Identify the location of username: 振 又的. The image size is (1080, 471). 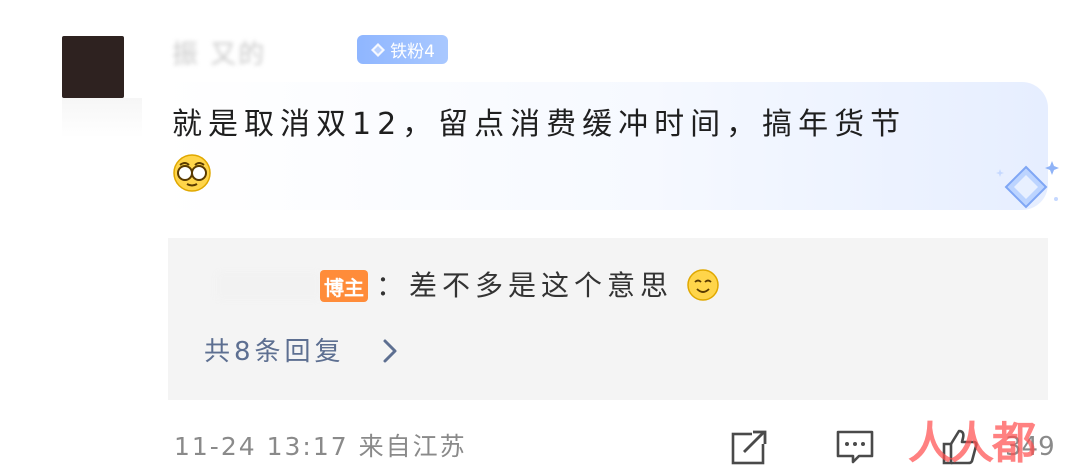
(219, 52).